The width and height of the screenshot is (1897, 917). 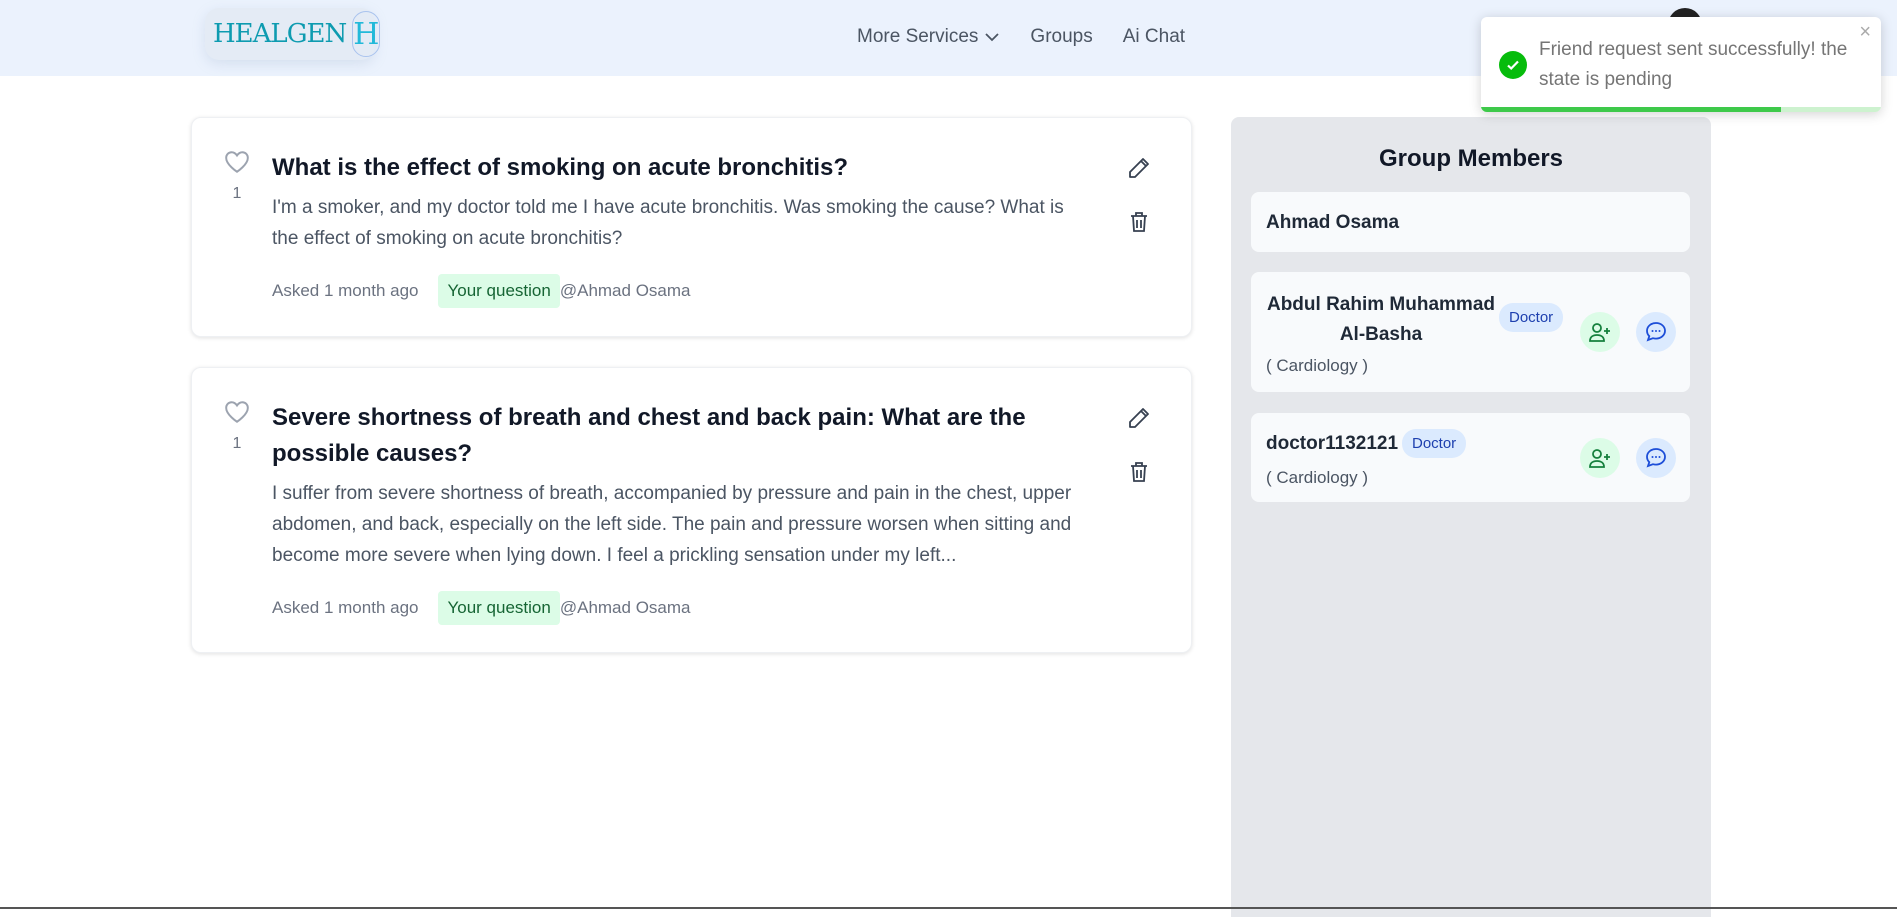 I want to click on nav-more-services: More Services, so click(x=928, y=37).